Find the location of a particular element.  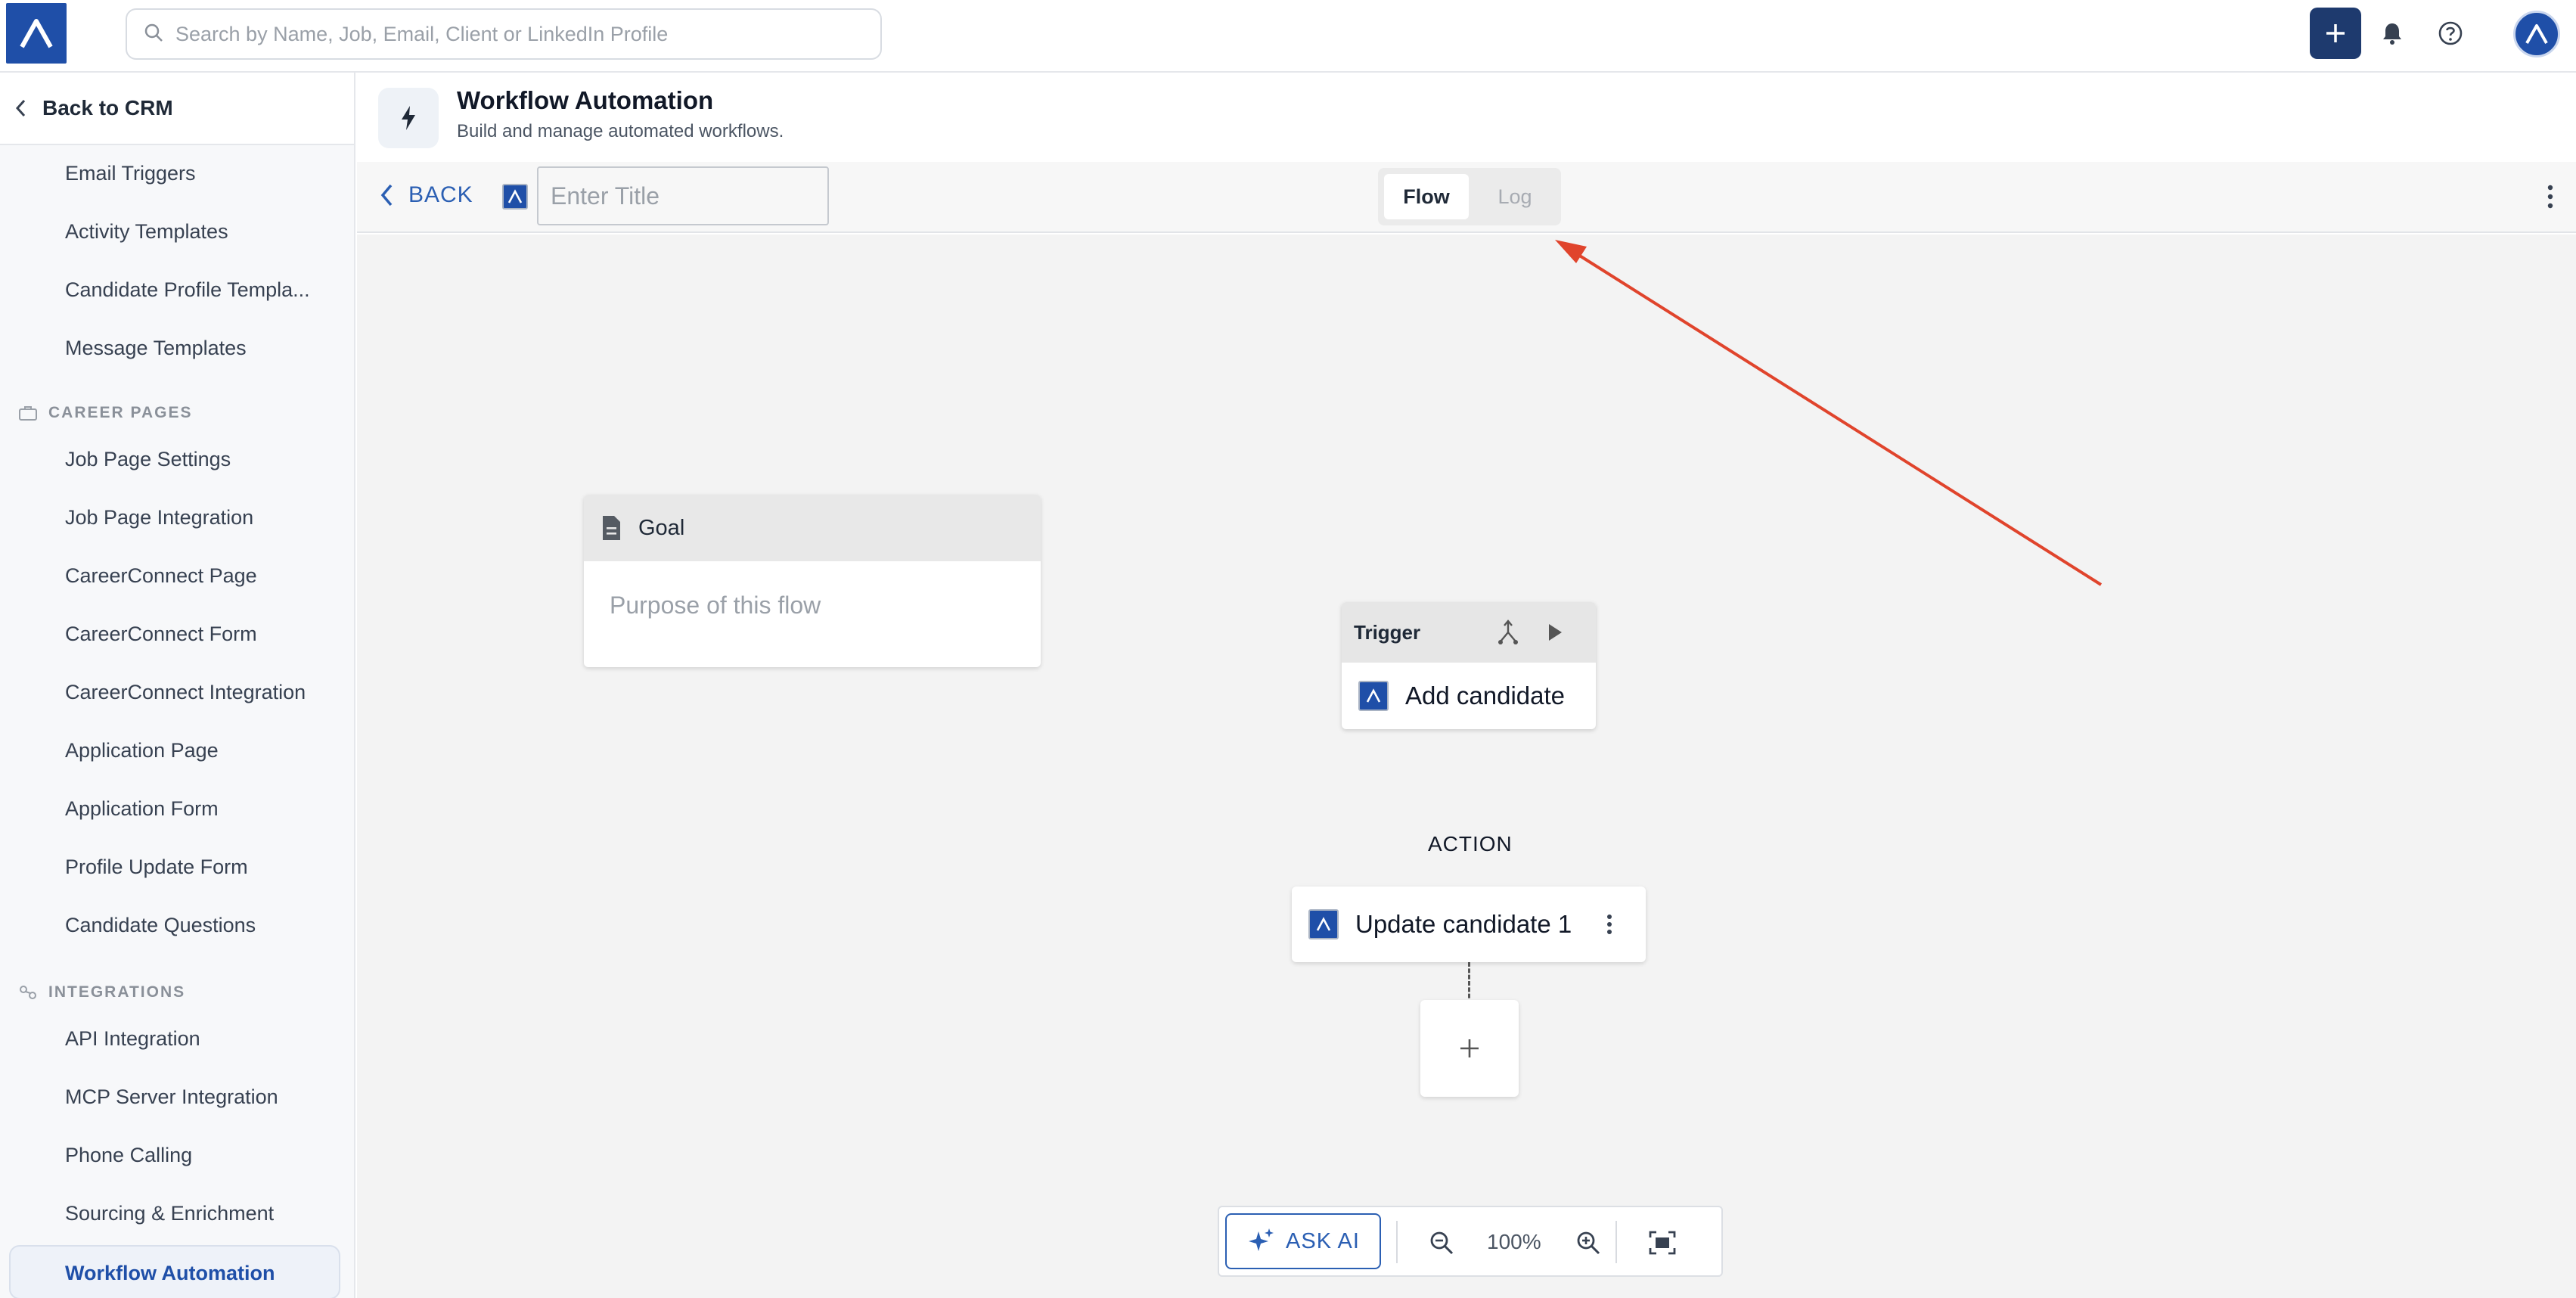

trigger-title: Trigger is located at coordinates (1387, 632).